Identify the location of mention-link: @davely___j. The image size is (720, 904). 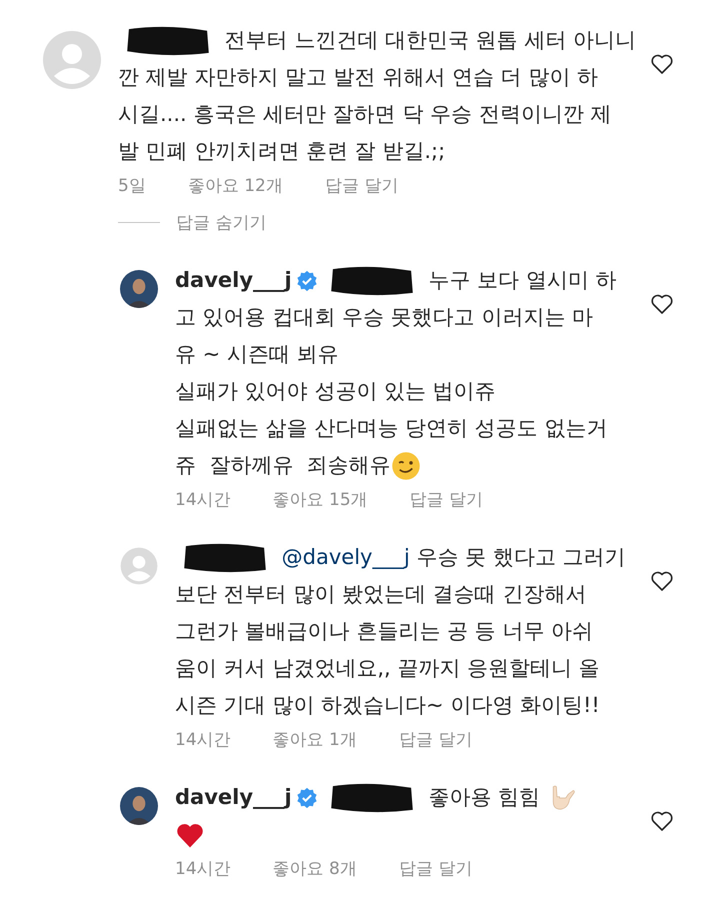
(342, 557).